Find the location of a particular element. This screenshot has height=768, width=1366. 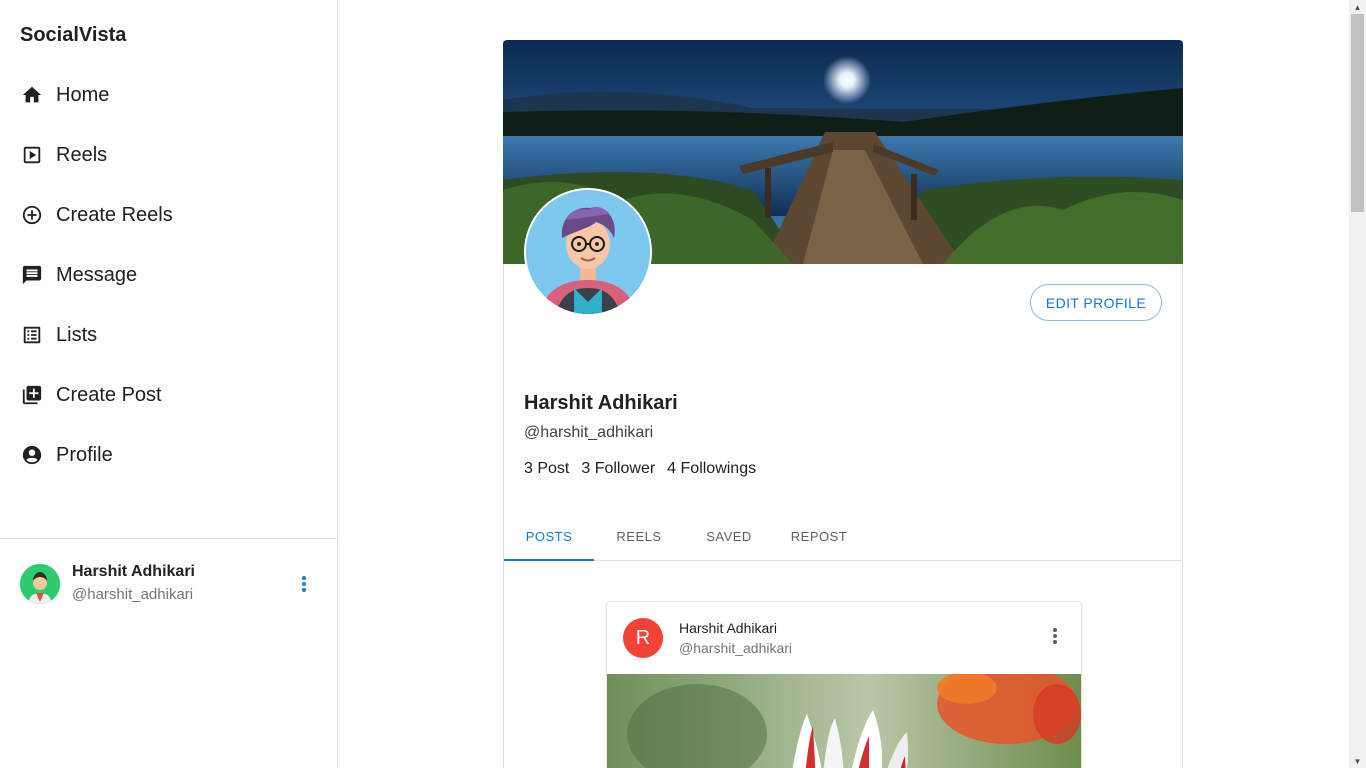

add-post-icon is located at coordinates (32, 395).